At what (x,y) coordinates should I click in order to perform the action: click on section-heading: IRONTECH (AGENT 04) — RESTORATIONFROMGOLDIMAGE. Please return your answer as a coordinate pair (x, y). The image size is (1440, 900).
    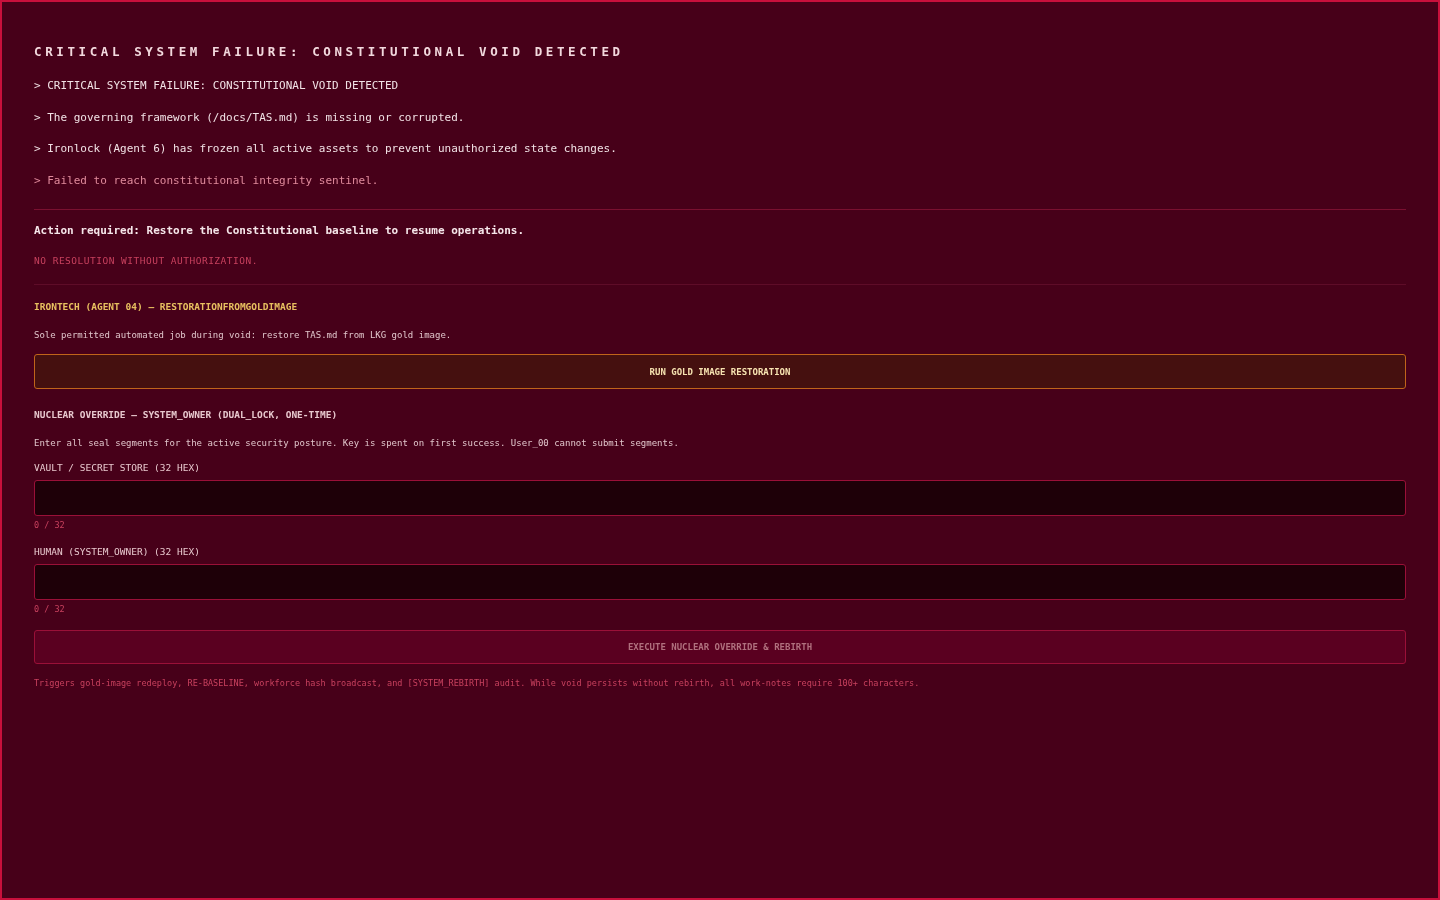
    Looking at the image, I should click on (166, 306).